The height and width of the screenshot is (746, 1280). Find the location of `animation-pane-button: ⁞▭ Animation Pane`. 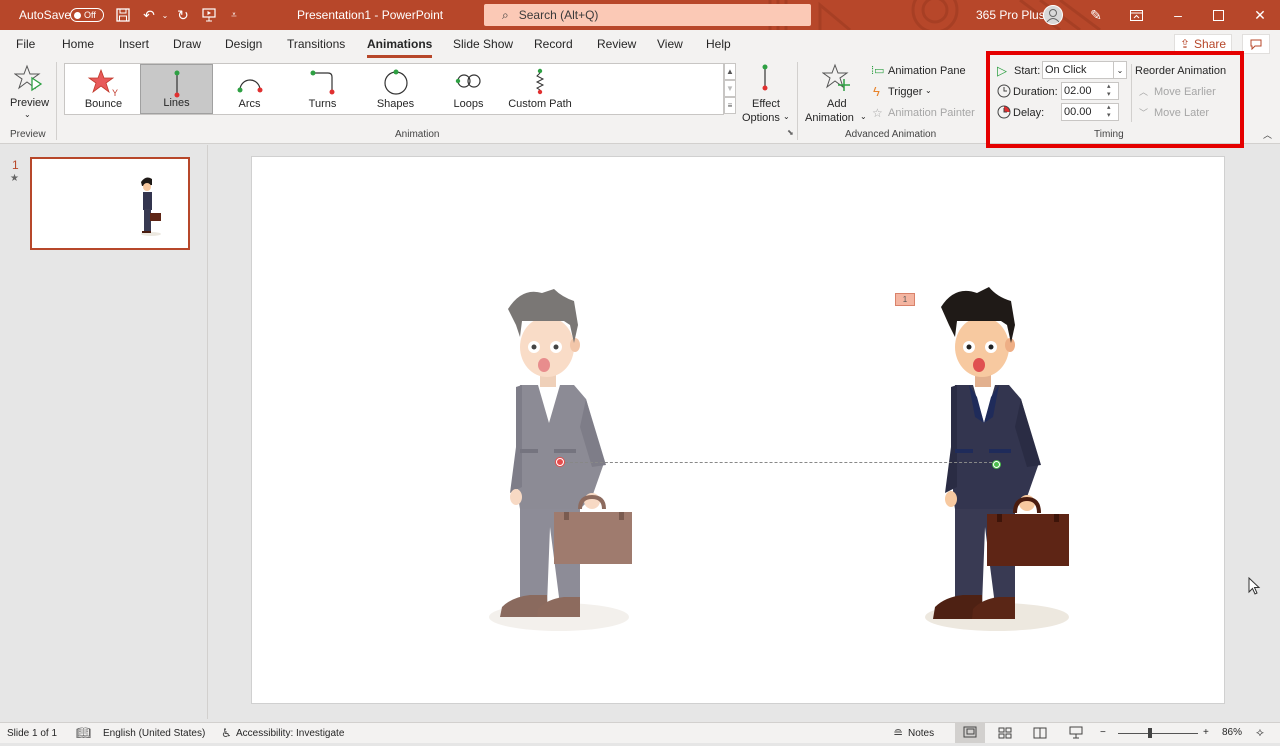

animation-pane-button: ⁞▭ Animation Pane is located at coordinates (921, 72).